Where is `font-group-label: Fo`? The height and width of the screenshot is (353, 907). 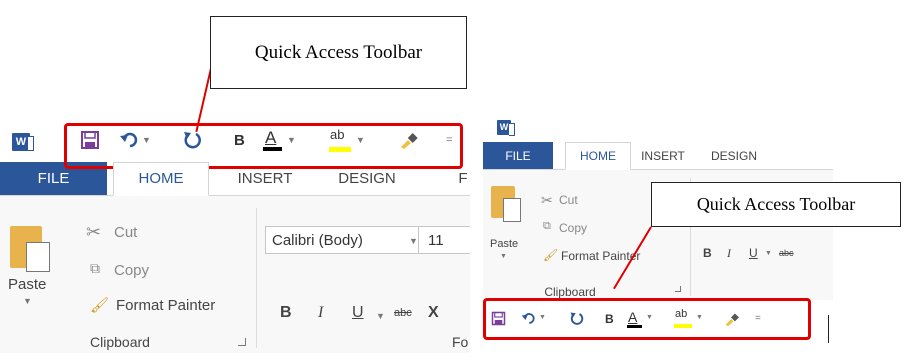 font-group-label: Fo is located at coordinates (460, 342).